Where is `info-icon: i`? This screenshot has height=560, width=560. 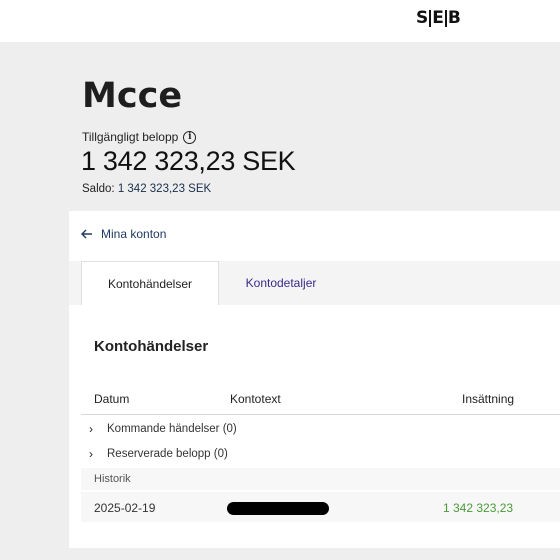
info-icon: i is located at coordinates (190, 137).